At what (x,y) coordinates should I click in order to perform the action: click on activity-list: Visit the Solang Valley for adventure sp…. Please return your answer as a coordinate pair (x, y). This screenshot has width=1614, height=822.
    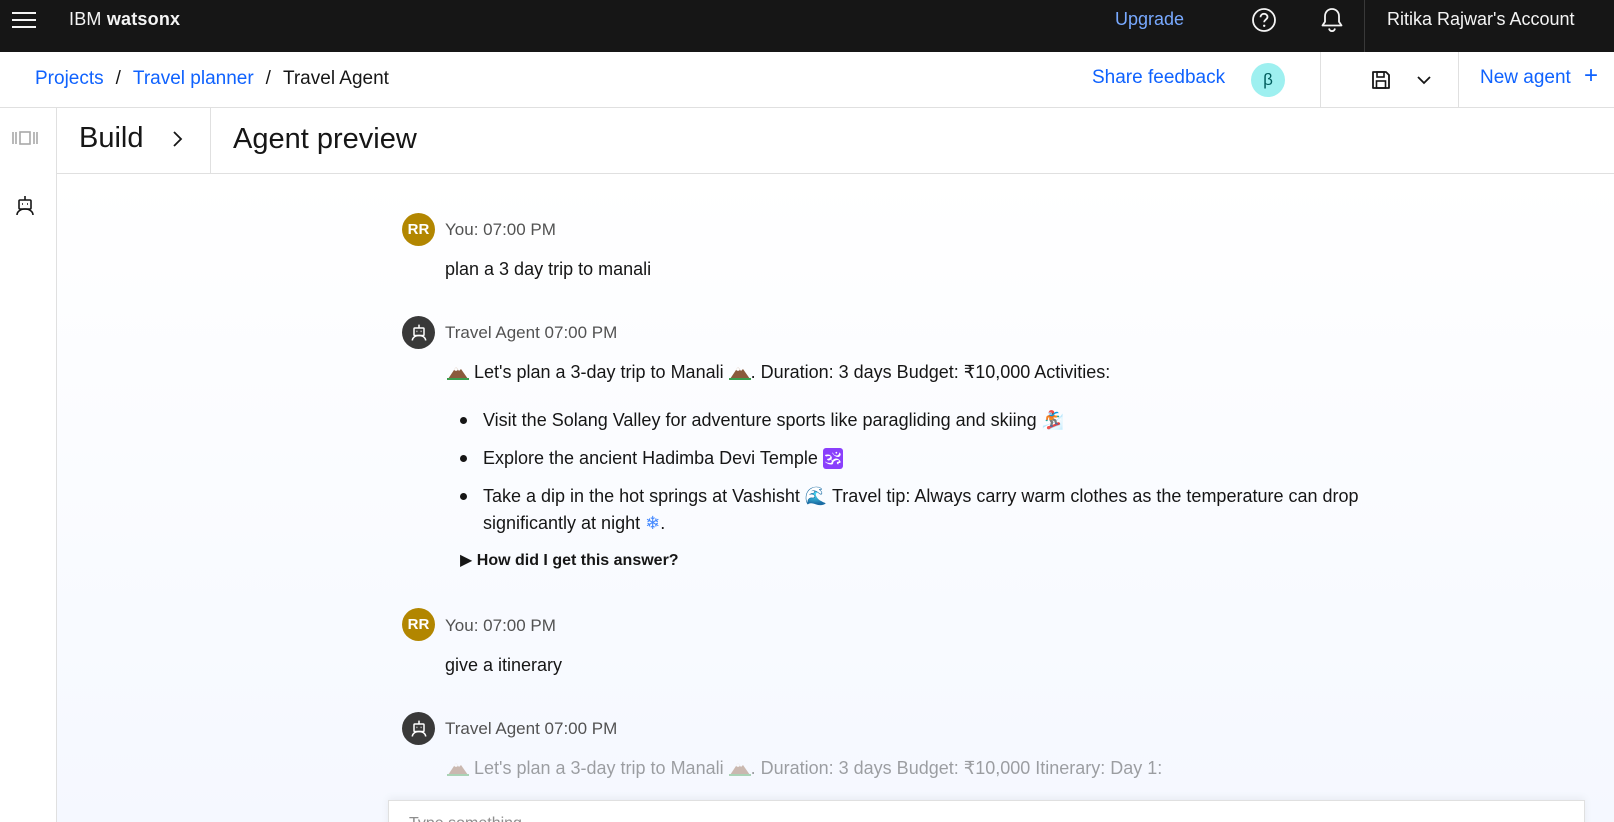
    Looking at the image, I should click on (997, 477).